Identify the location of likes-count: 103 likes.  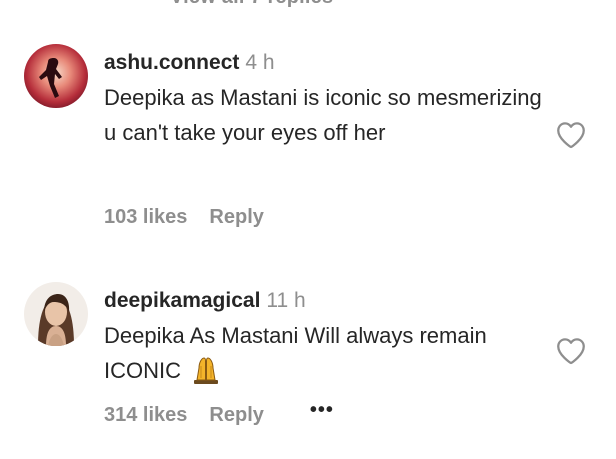
(145, 217).